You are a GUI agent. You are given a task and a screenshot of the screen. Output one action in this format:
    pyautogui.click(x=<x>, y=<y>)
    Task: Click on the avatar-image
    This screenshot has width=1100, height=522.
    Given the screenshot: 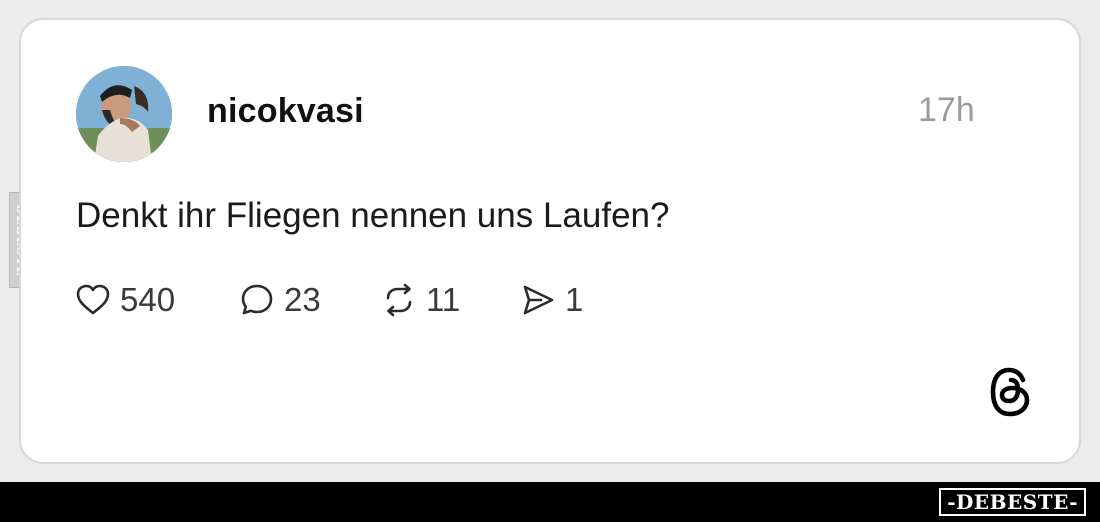 What is the action you would take?
    pyautogui.click(x=124, y=114)
    